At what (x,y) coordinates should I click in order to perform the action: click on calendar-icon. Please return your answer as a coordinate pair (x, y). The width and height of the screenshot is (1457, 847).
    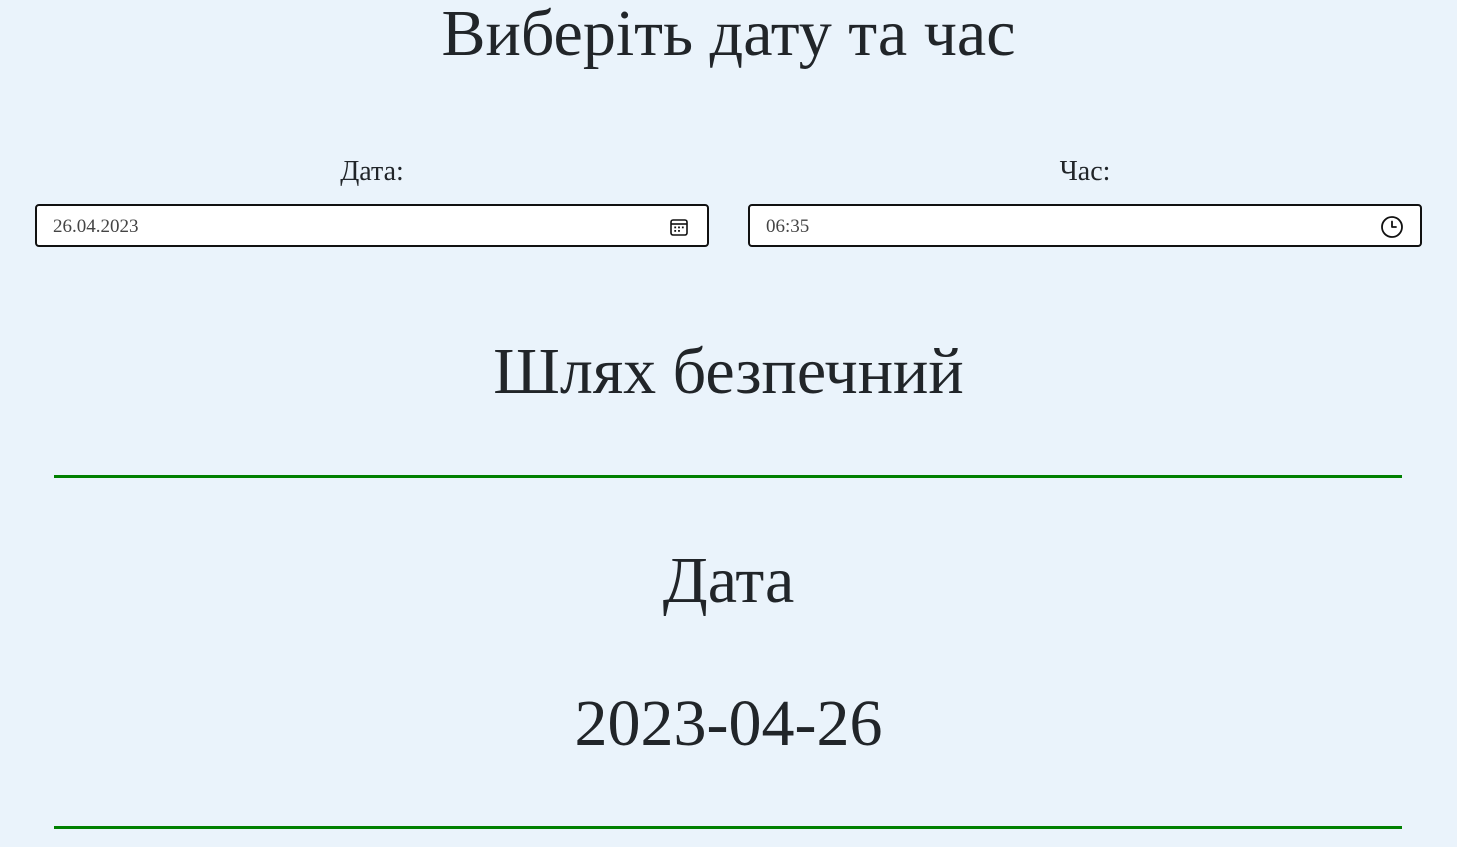
    Looking at the image, I should click on (679, 227).